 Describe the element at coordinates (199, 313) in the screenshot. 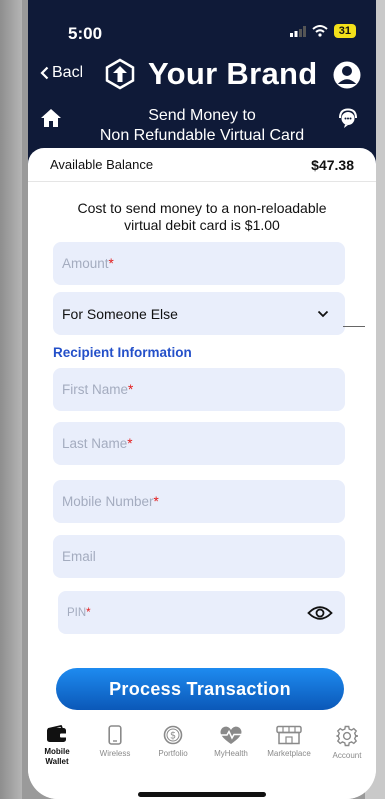

I see `recipient-type-select: For Someone Else` at that location.